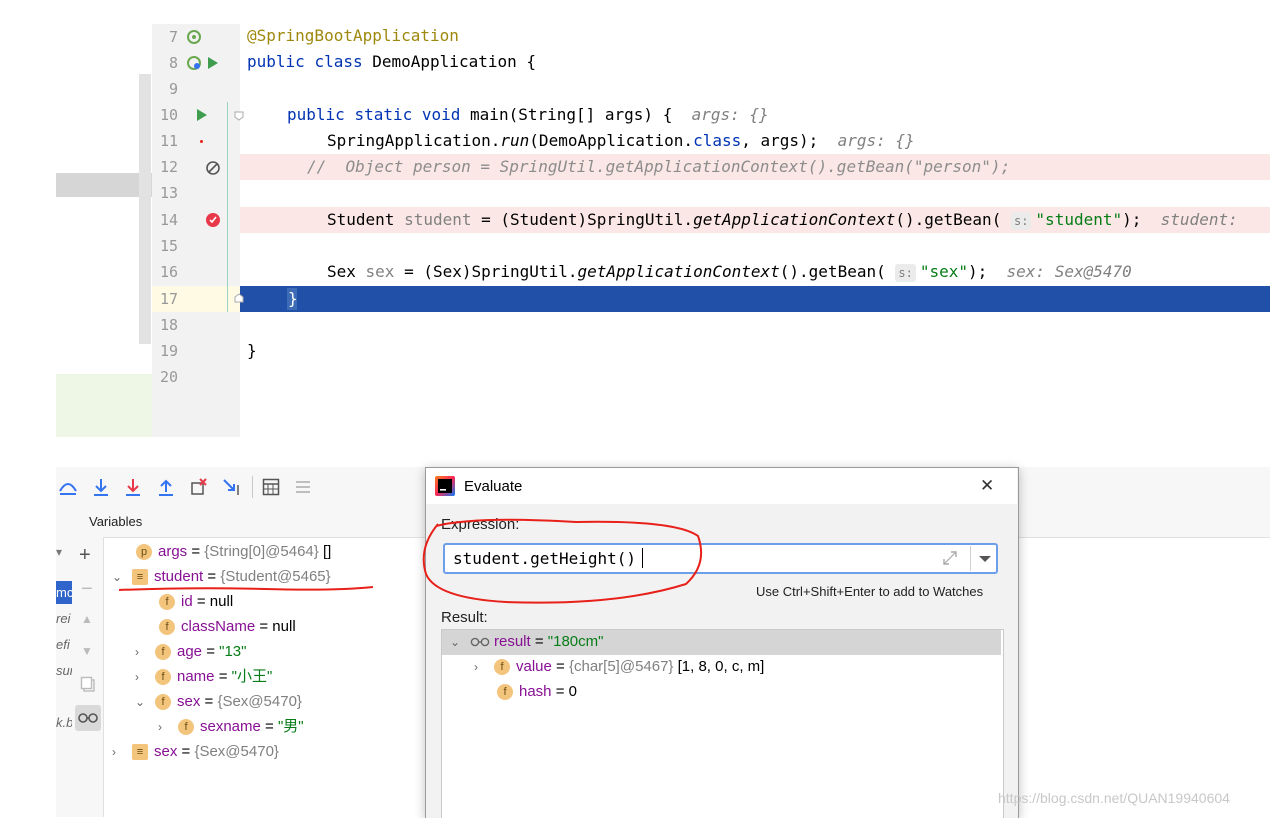  I want to click on var-type: {char[5]@5467}, so click(621, 666).